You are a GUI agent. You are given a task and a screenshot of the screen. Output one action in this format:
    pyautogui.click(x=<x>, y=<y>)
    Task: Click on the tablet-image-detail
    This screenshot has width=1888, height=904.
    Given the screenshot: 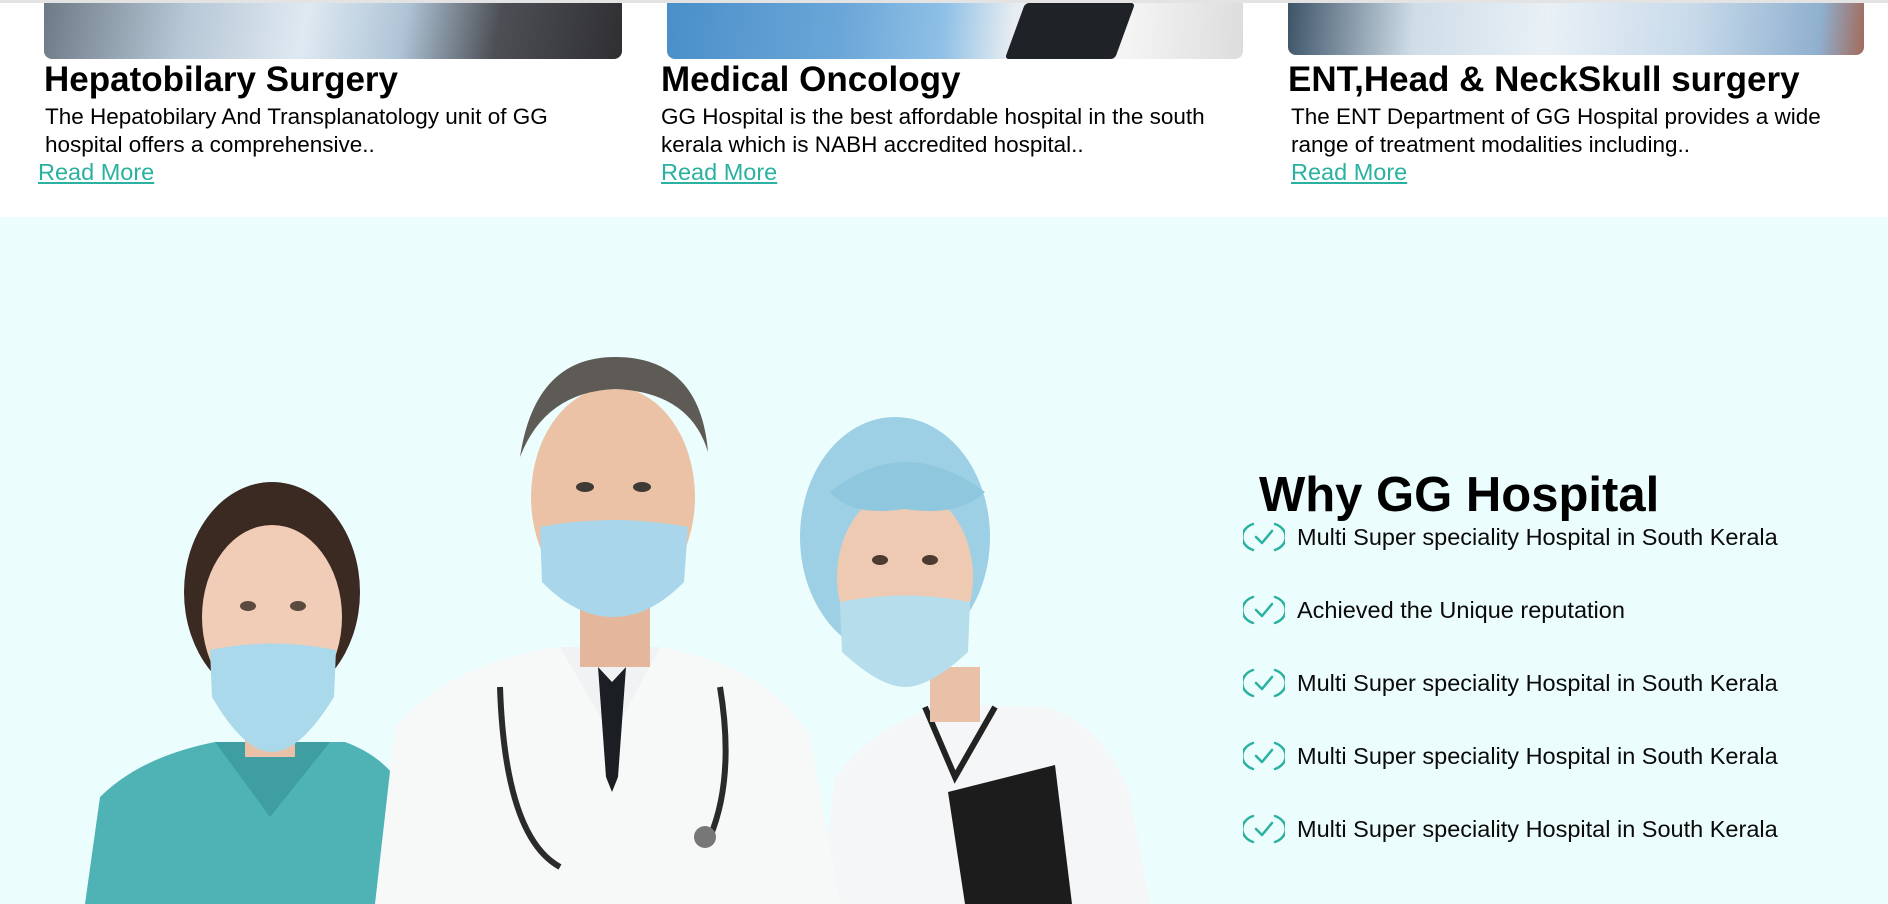 What is the action you would take?
    pyautogui.click(x=1070, y=31)
    